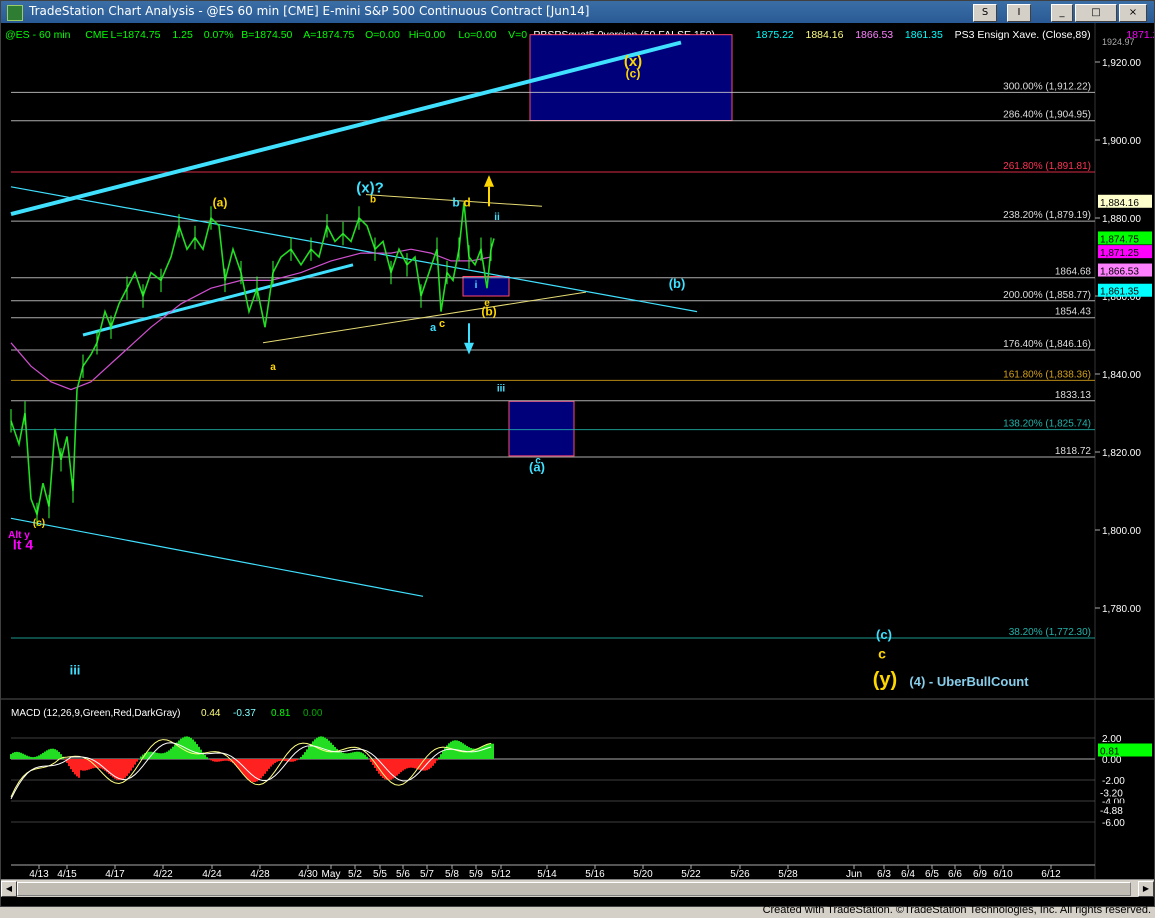  I want to click on macd-value: 0.81, so click(281, 713).